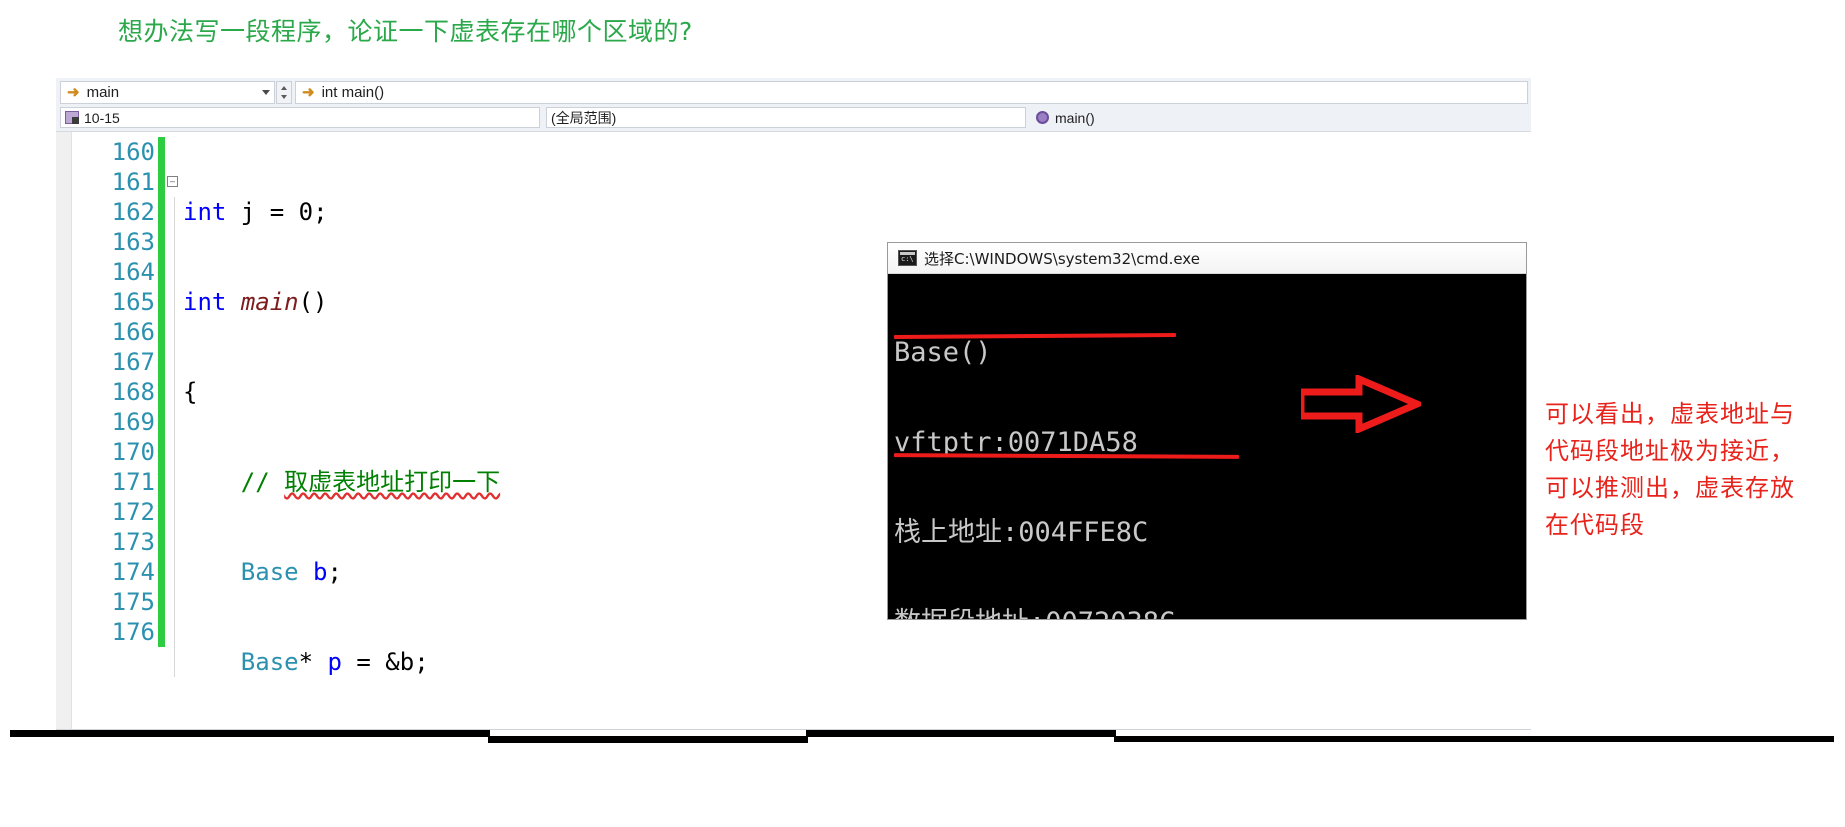  Describe the element at coordinates (648, 739) in the screenshot. I see `bottom-bar-mid` at that location.